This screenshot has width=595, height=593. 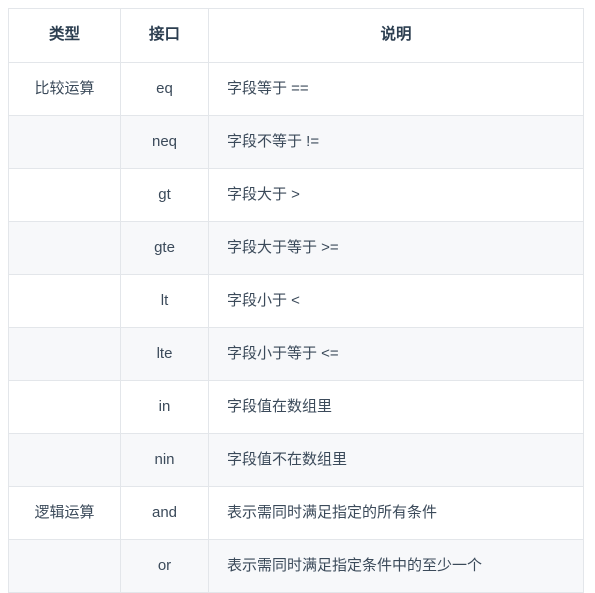 I want to click on table-row: in 字段值在数组里, so click(x=296, y=407).